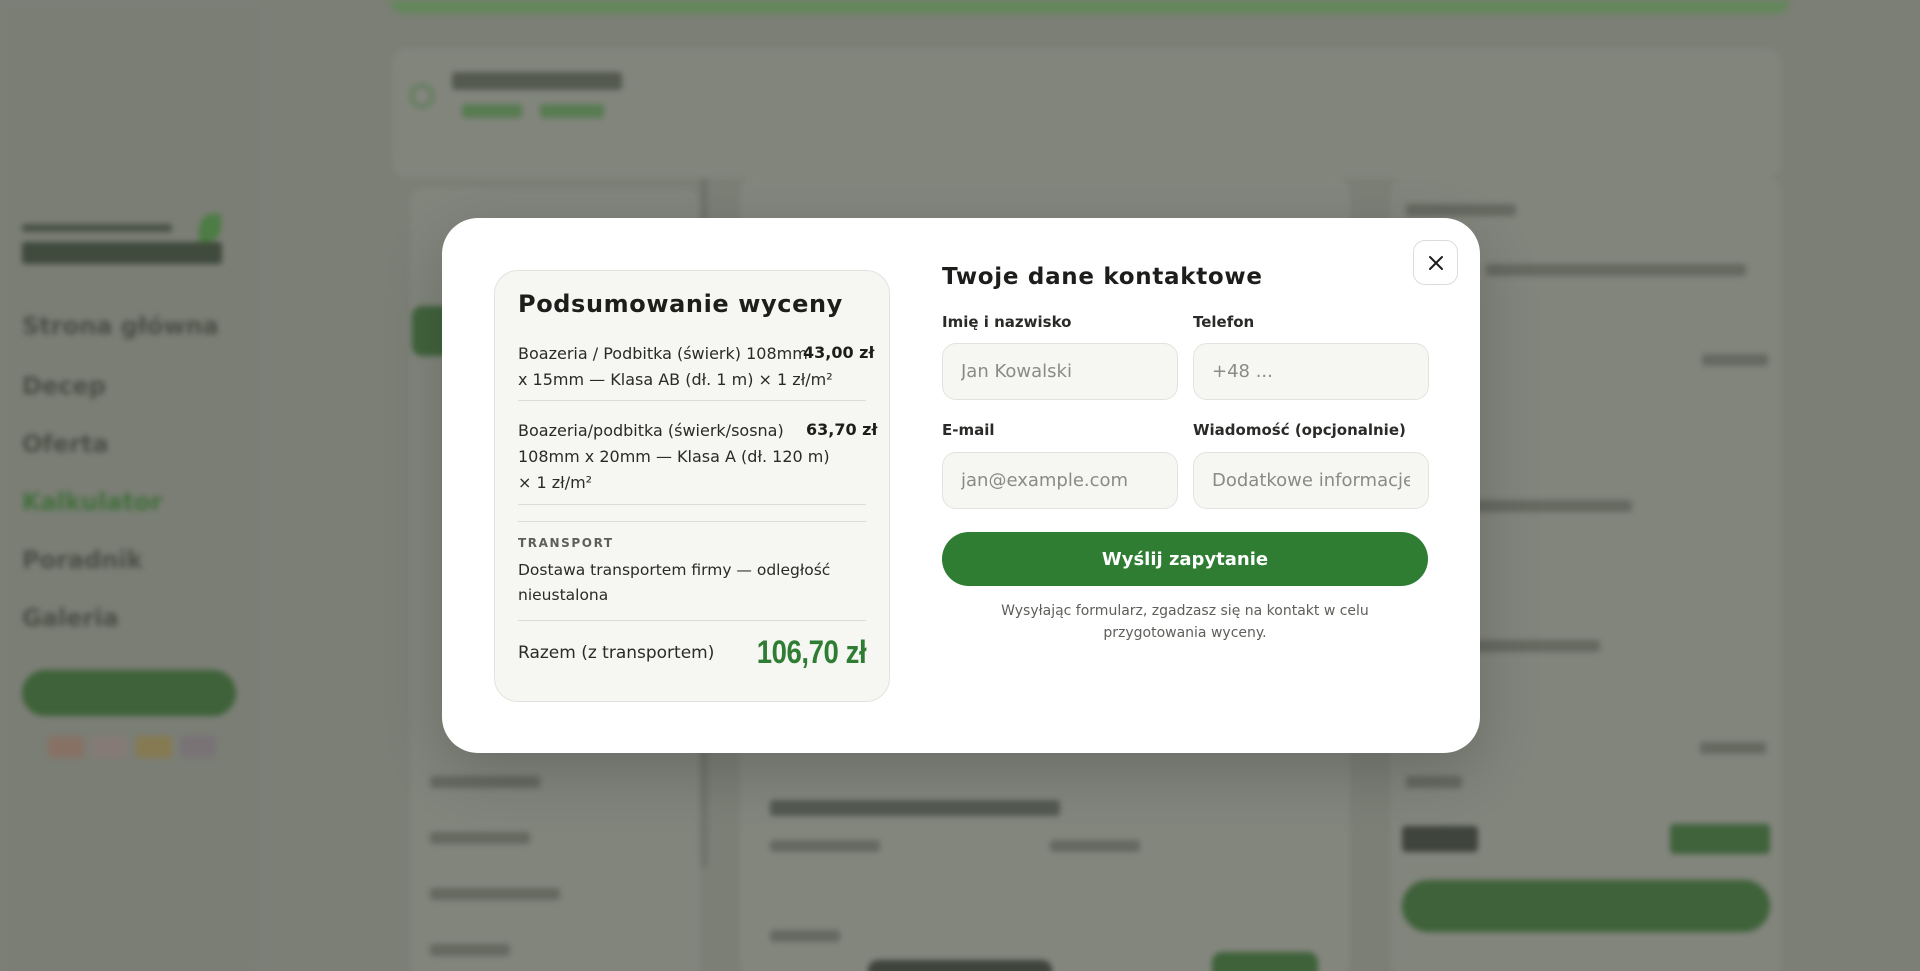 The width and height of the screenshot is (1920, 971). Describe the element at coordinates (1224, 322) in the screenshot. I see `phone-label: Telefon` at that location.